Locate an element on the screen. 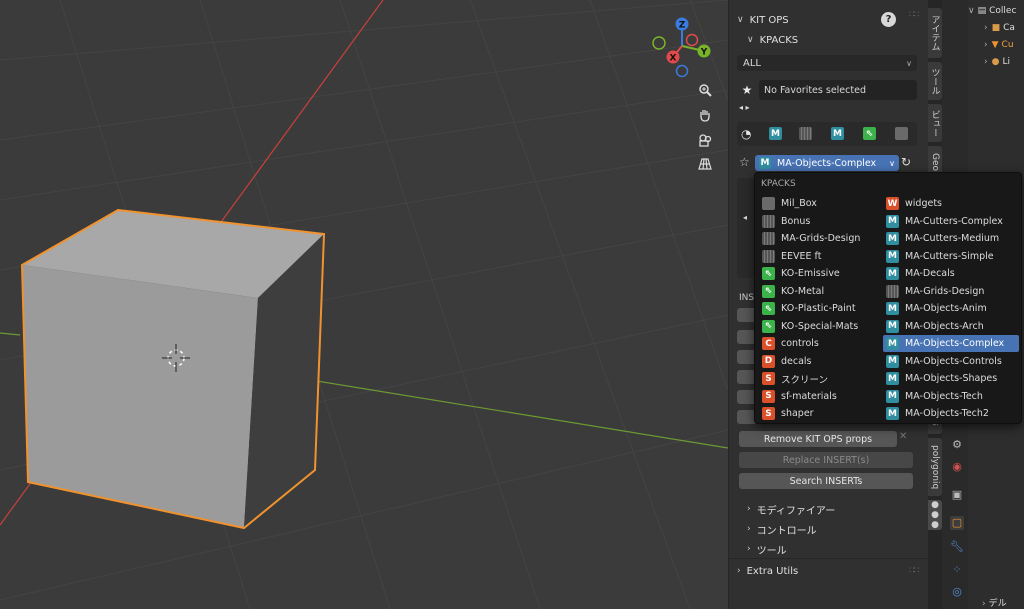 The height and width of the screenshot is (609, 1024). tab-kitops: ●●● is located at coordinates (935, 515).